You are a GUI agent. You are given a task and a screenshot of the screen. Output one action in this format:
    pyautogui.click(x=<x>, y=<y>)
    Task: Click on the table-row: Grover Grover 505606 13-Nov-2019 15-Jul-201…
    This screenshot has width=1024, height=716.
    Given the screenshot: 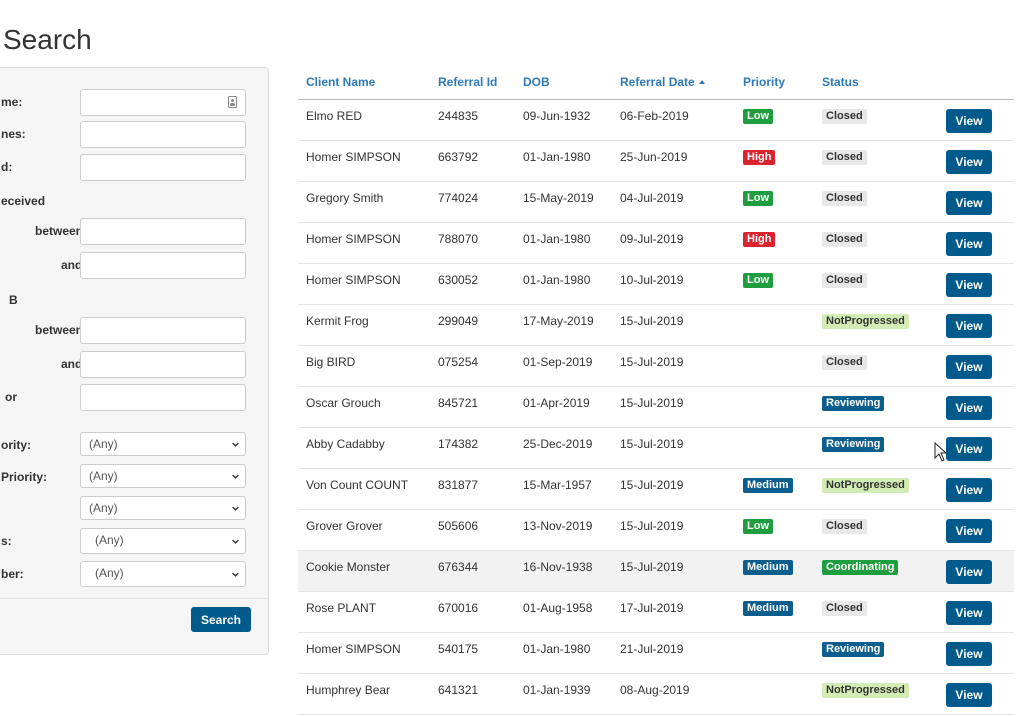 What is the action you would take?
    pyautogui.click(x=656, y=530)
    